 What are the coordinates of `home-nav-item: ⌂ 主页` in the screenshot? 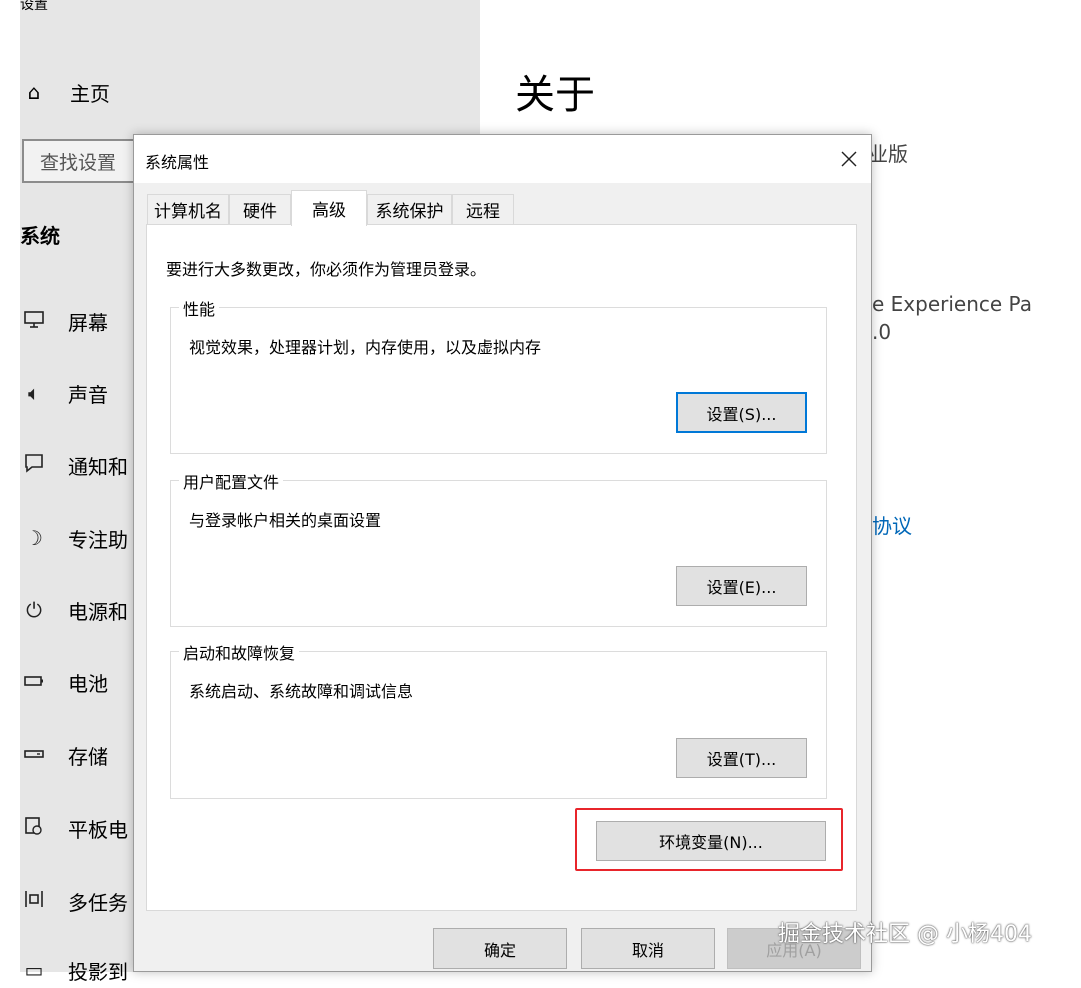 It's located at (65, 92).